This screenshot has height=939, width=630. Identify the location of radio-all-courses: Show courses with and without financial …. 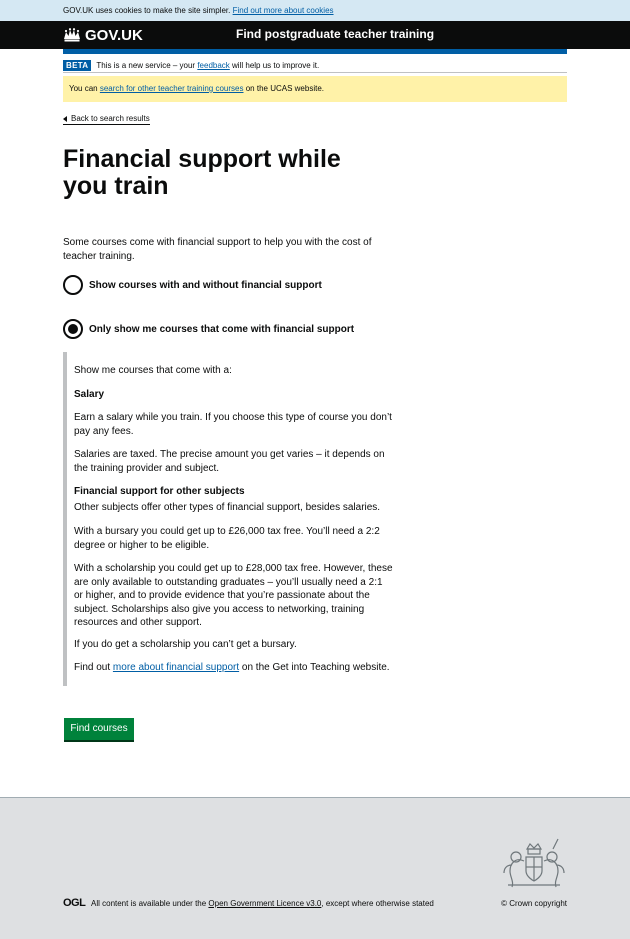
(192, 285).